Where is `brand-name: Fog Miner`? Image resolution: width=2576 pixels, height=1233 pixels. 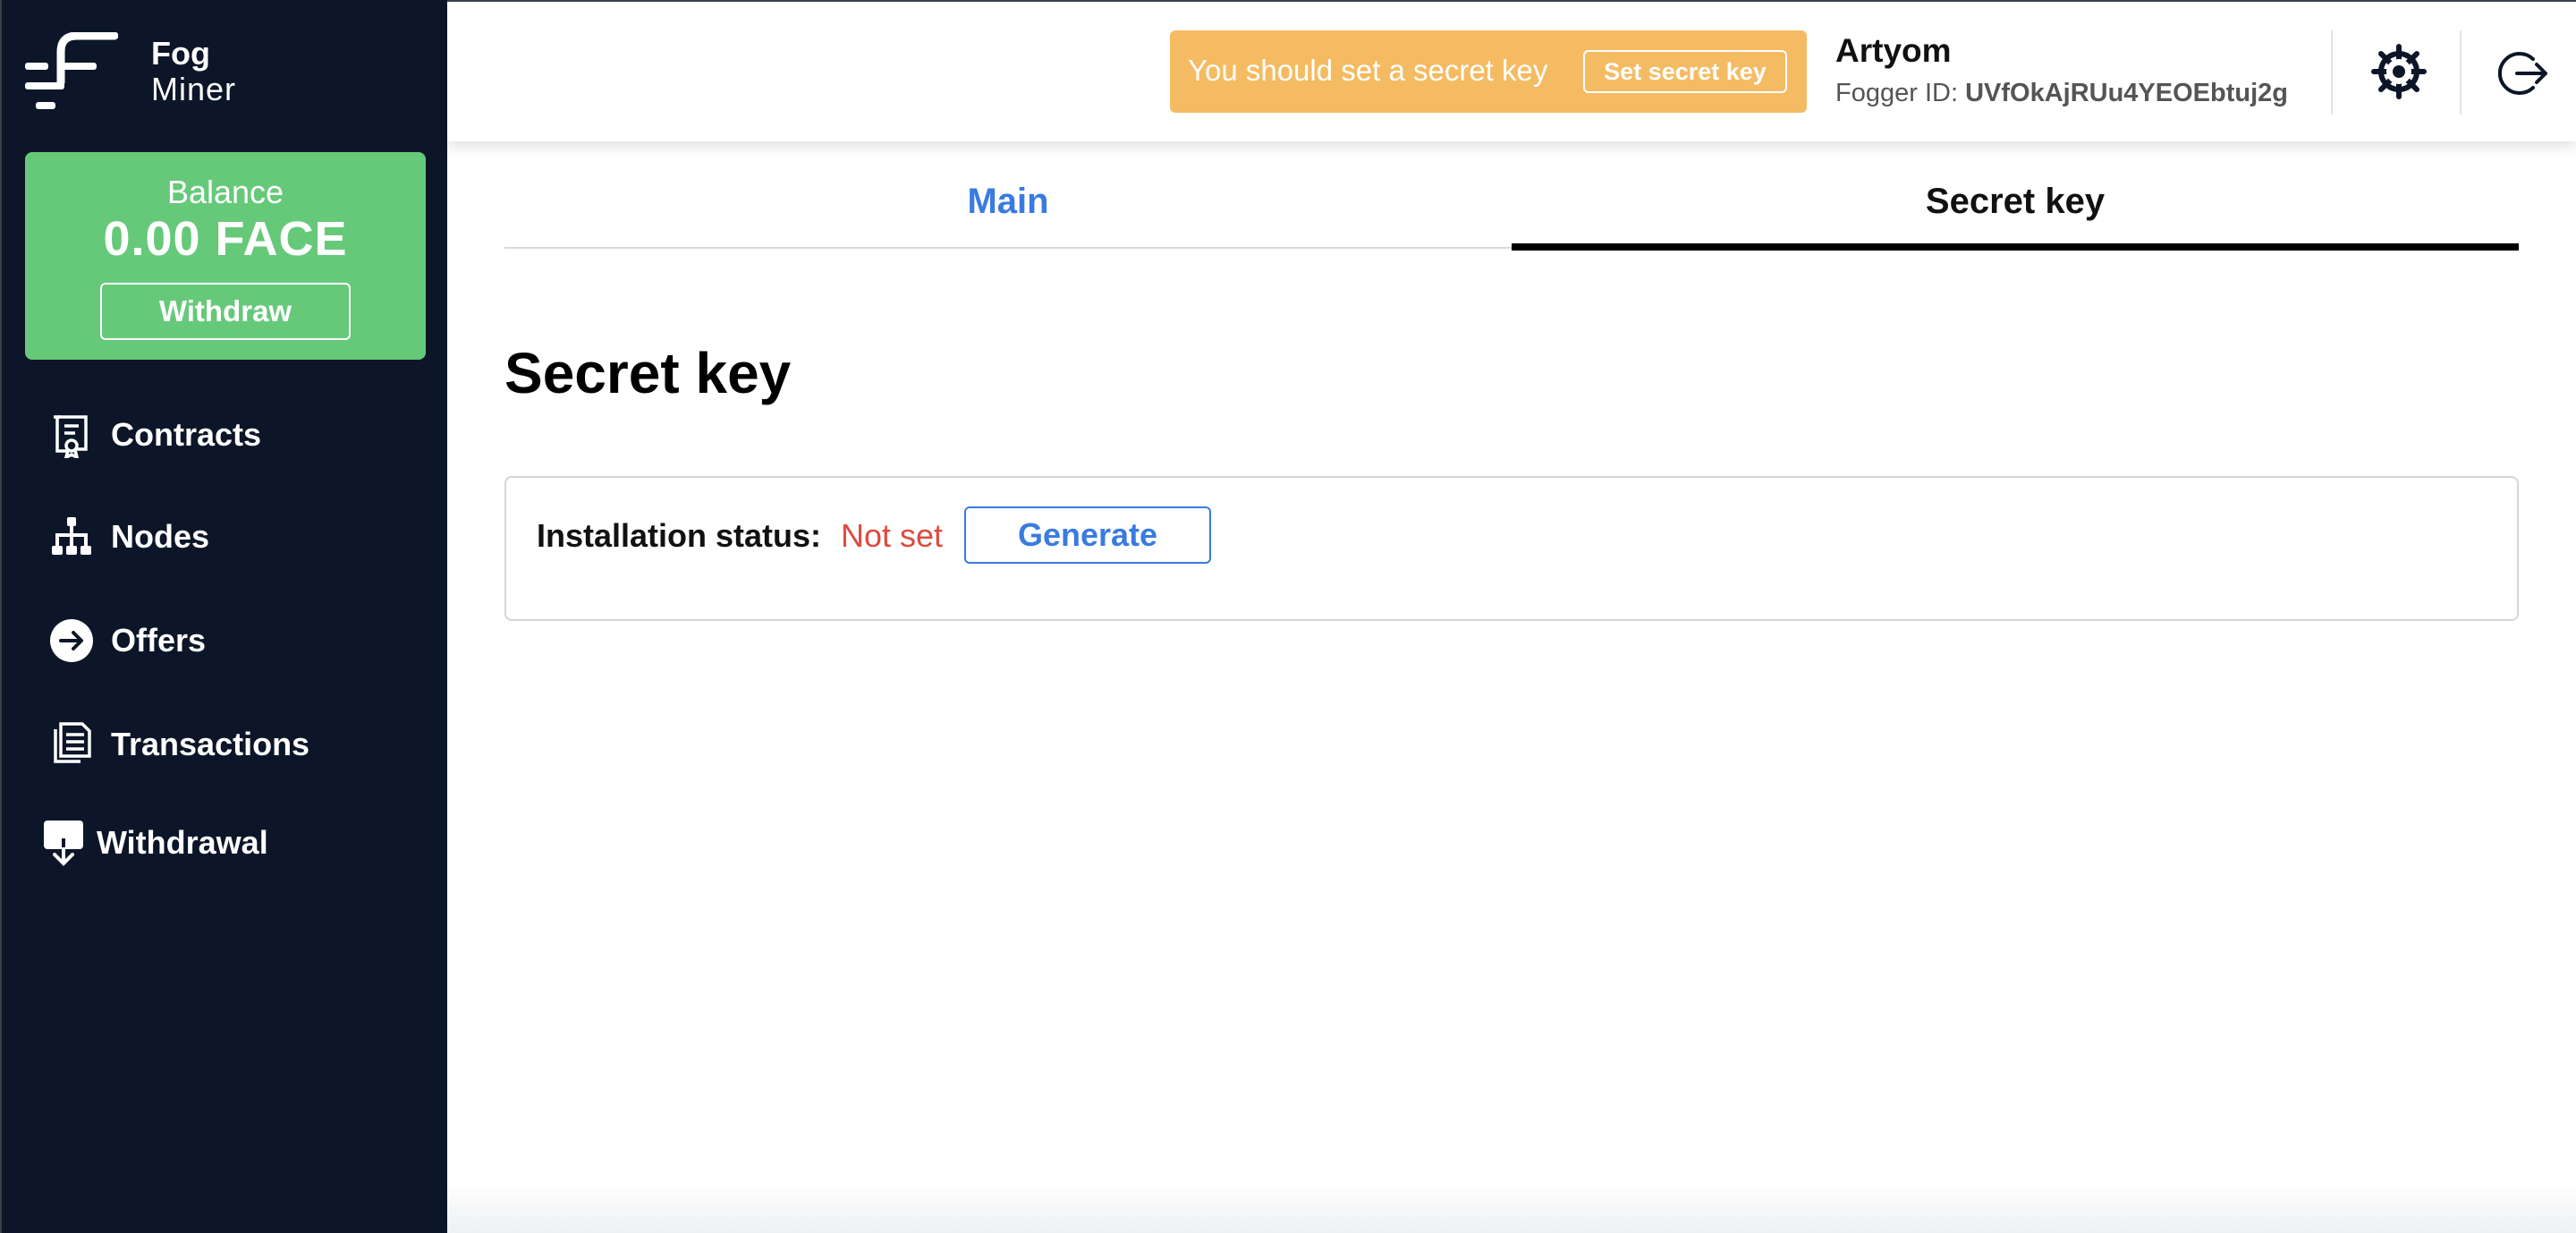 brand-name: Fog Miner is located at coordinates (193, 71).